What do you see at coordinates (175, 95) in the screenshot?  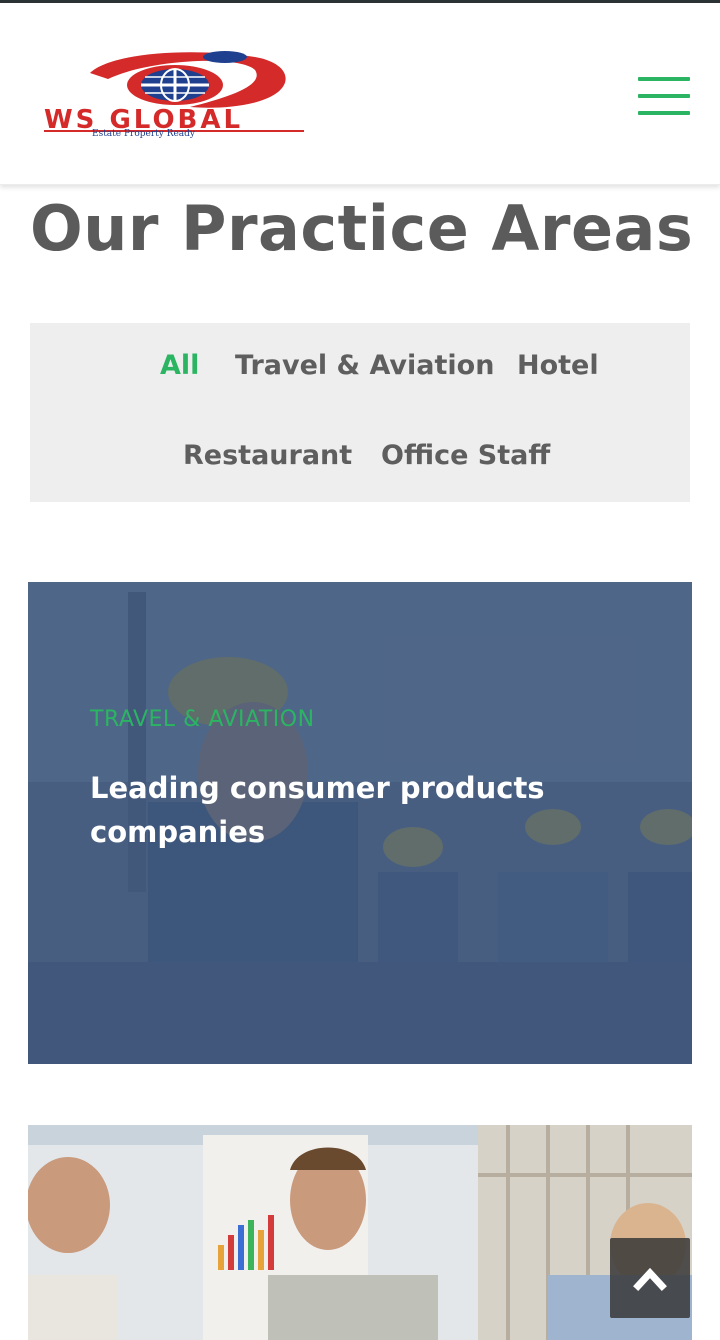 I see `site-logo: WS GLOBAL Estate Property Ready` at bounding box center [175, 95].